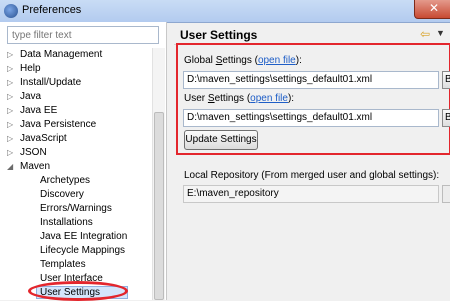 The width and height of the screenshot is (450, 301). I want to click on tree-item-label: Archetypes, so click(65, 180).